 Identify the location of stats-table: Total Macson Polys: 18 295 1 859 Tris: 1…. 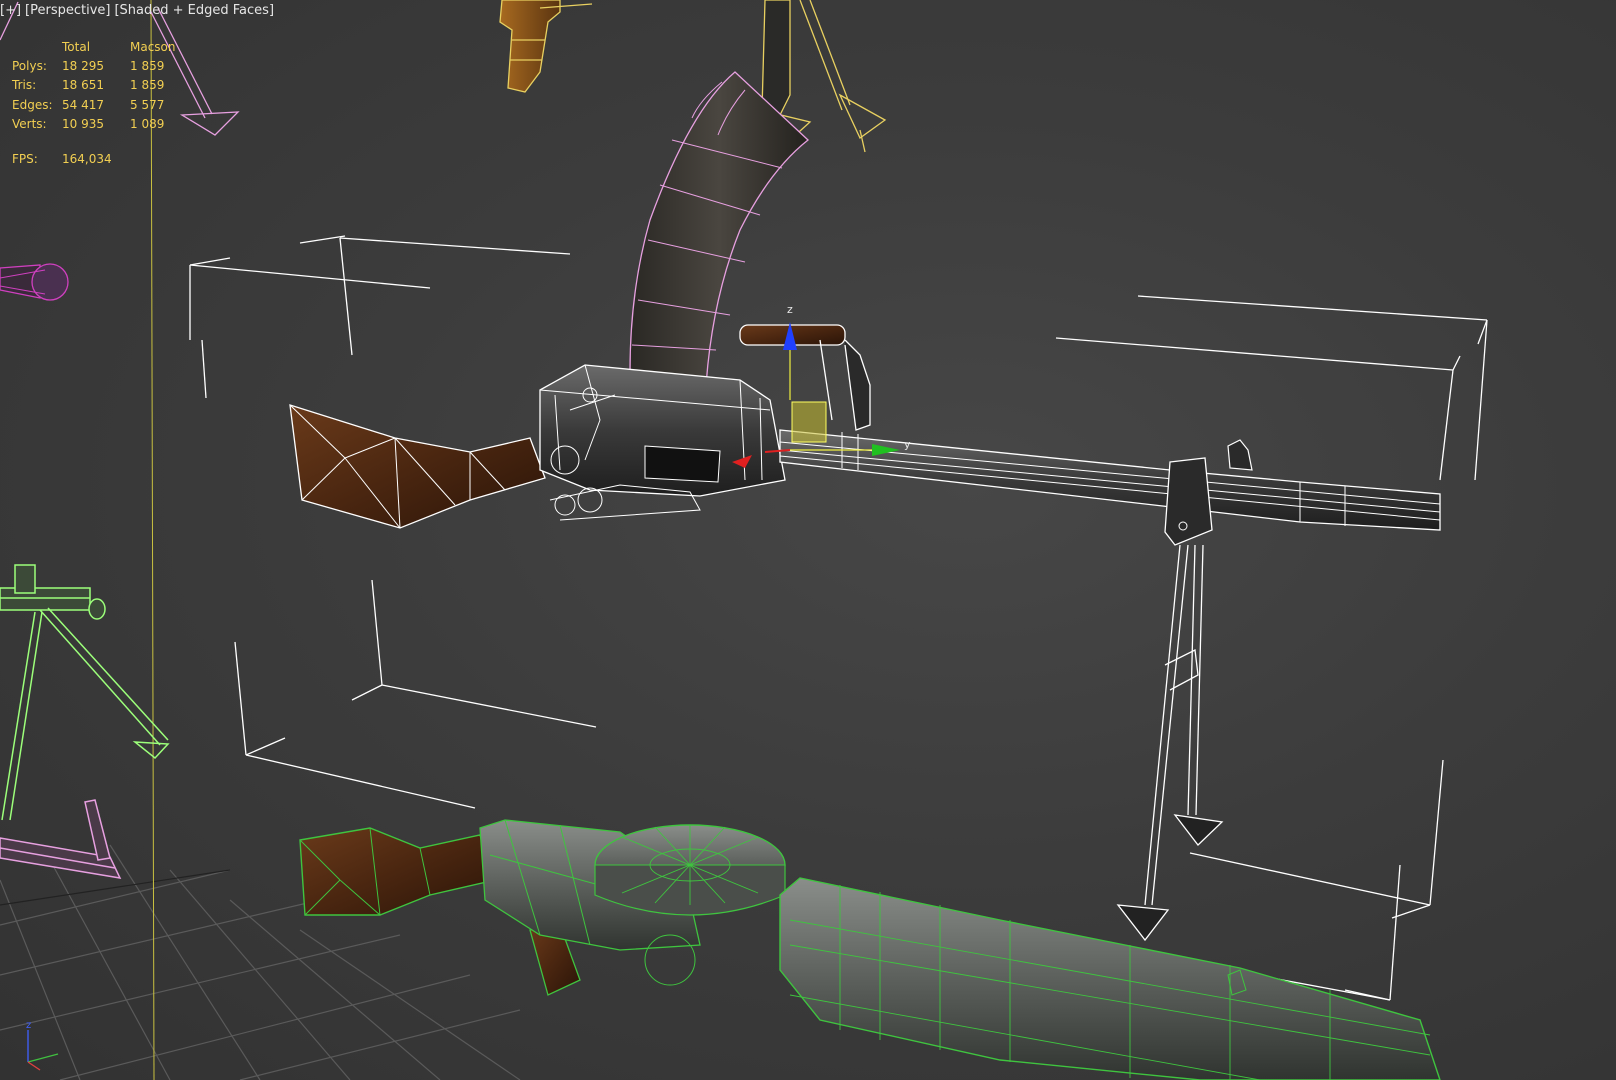
(101, 86).